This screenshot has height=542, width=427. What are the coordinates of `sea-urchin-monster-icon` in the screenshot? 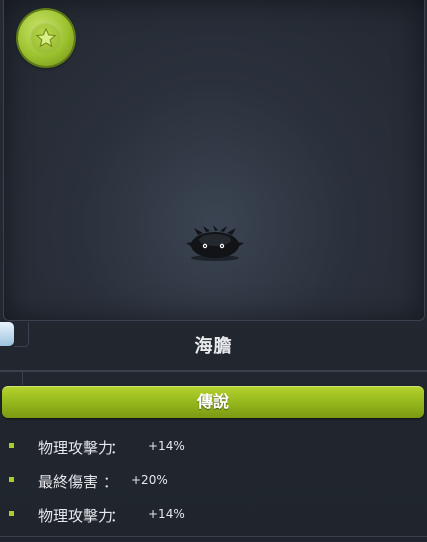 It's located at (215, 243).